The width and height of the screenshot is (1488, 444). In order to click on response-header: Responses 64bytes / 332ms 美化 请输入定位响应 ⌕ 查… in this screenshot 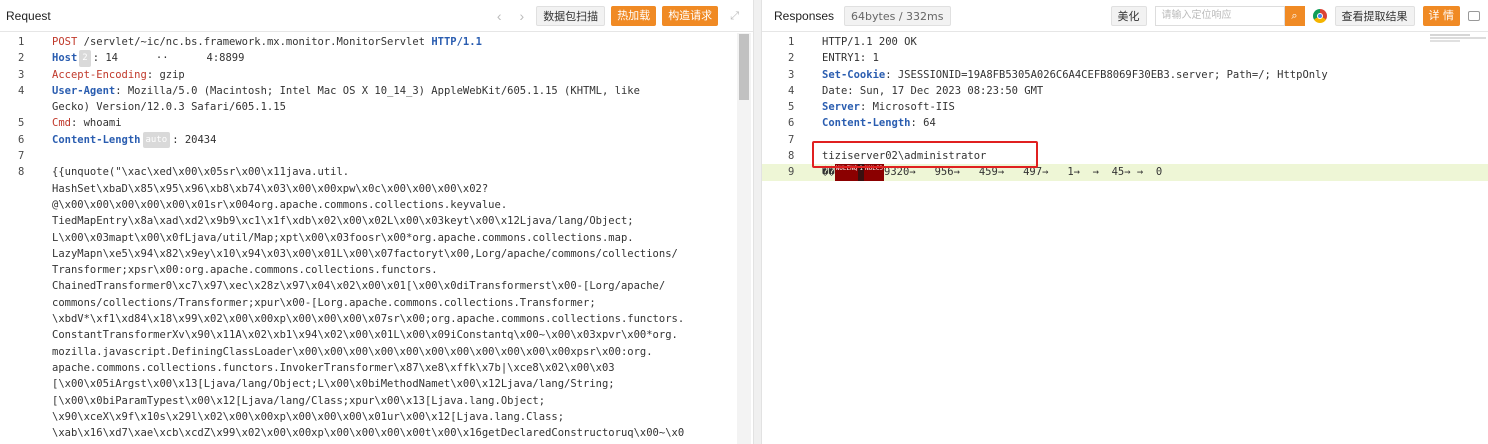, I will do `click(1125, 16)`.